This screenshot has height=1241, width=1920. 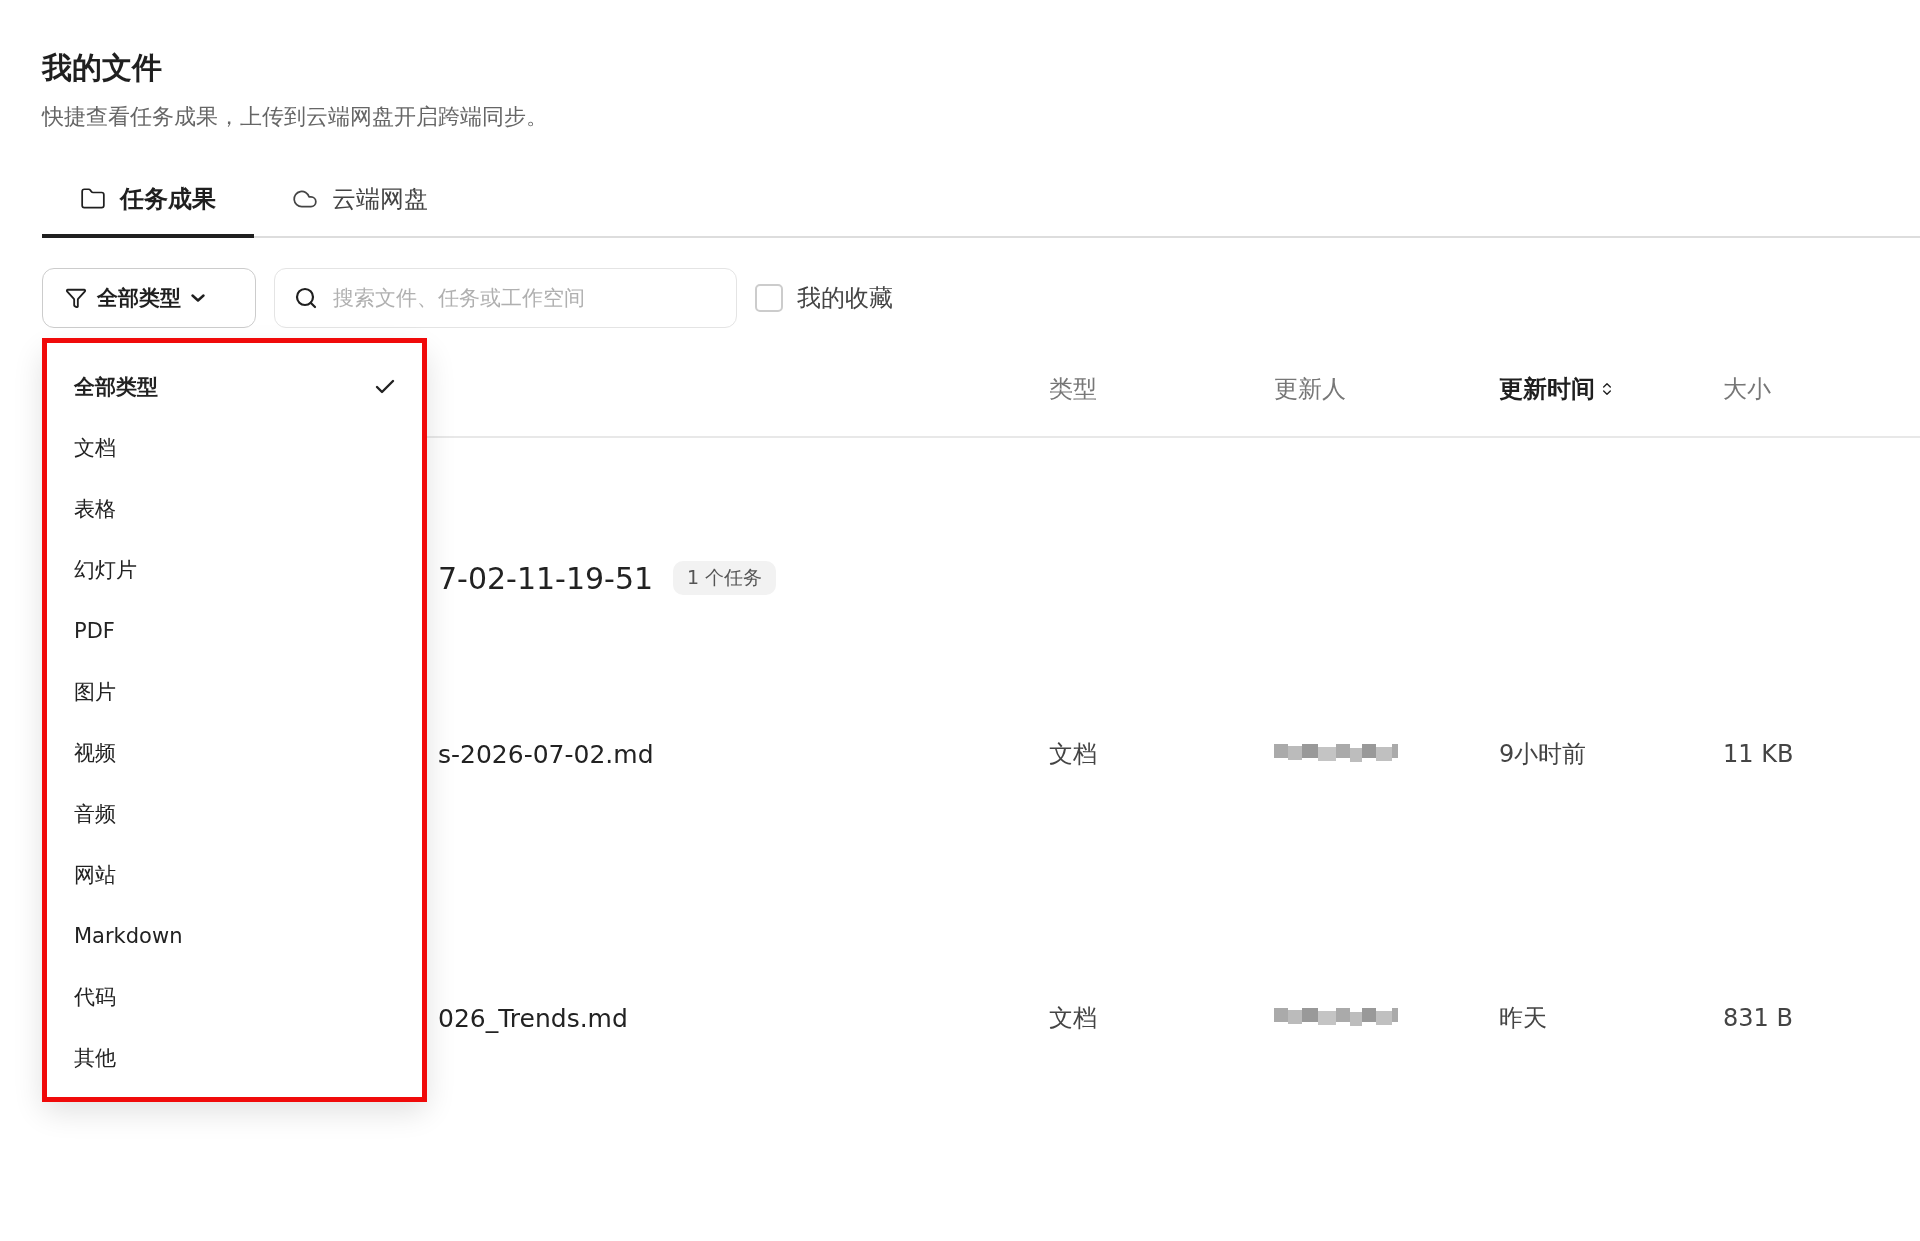 I want to click on file-size: 831 B, so click(x=1758, y=1018).